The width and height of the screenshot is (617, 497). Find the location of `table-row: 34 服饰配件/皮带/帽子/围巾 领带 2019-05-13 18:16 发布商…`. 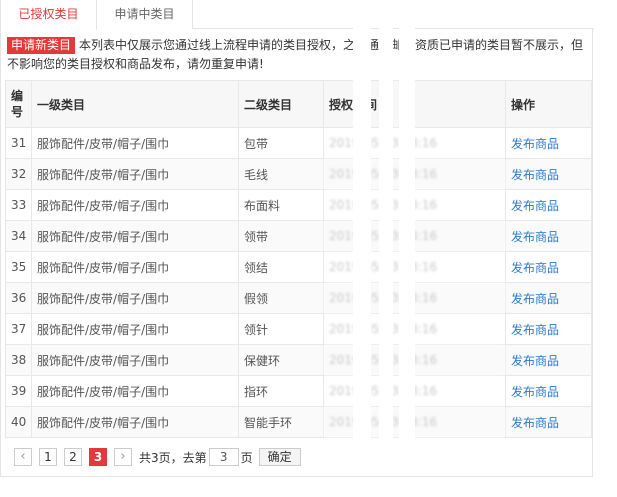

table-row: 34 服饰配件/皮带/帽子/围巾 领带 2019-05-13 18:16 发布商… is located at coordinates (298, 236).